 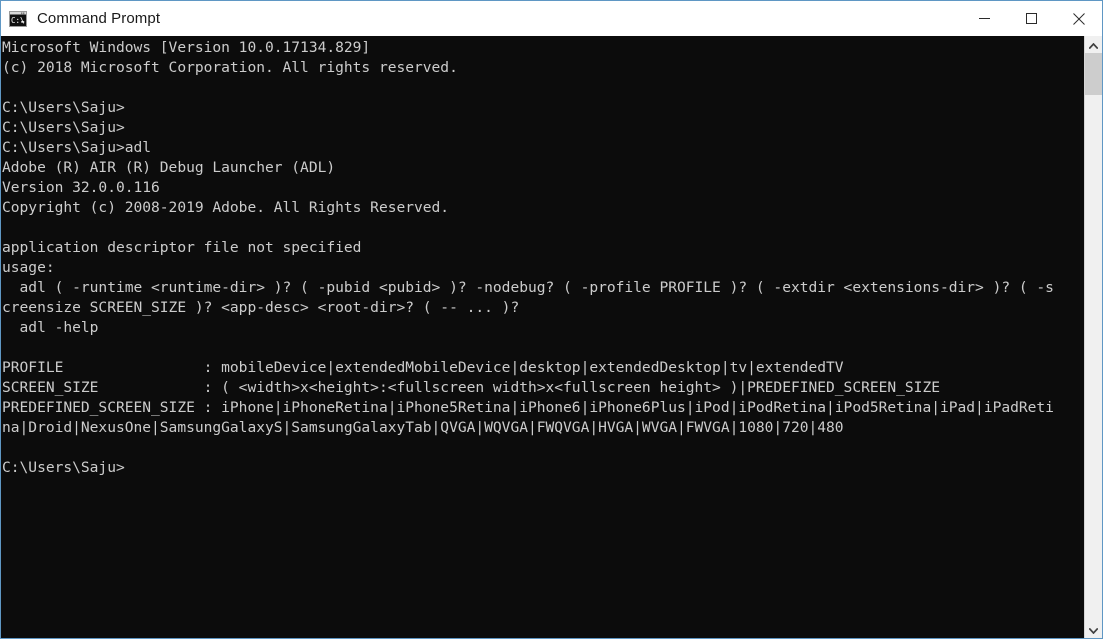 What do you see at coordinates (99, 18) in the screenshot?
I see `window-title: Command Prompt` at bounding box center [99, 18].